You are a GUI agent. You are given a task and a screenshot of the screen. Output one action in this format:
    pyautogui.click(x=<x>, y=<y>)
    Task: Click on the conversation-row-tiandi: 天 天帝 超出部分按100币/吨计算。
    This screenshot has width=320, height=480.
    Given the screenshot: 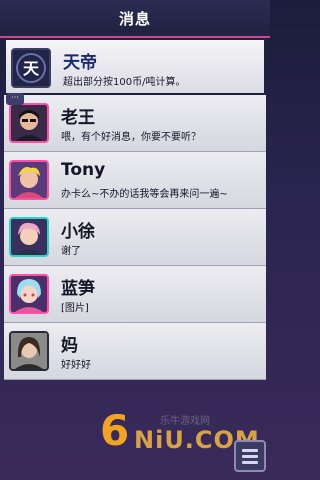 What is the action you would take?
    pyautogui.click(x=135, y=66)
    